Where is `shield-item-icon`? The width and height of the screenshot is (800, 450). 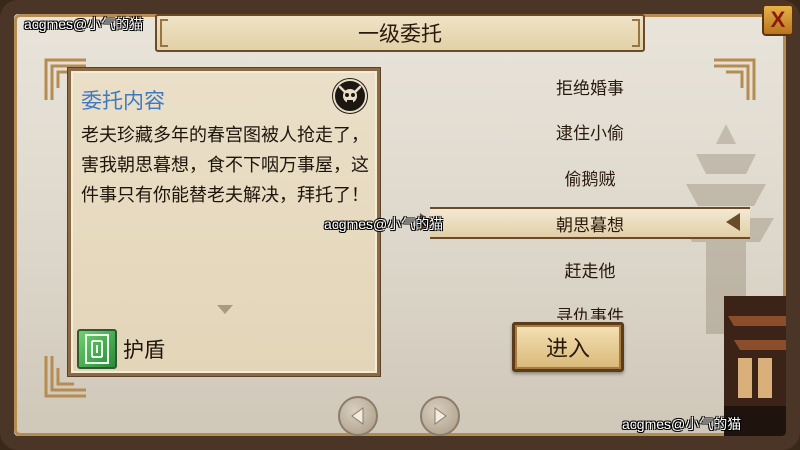 shield-item-icon is located at coordinates (97, 349).